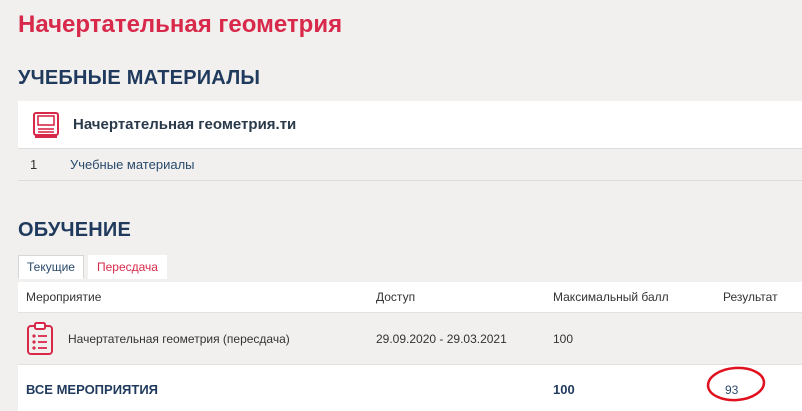  Describe the element at coordinates (564, 389) in the screenshot. I see `total-max-score: 100` at that location.